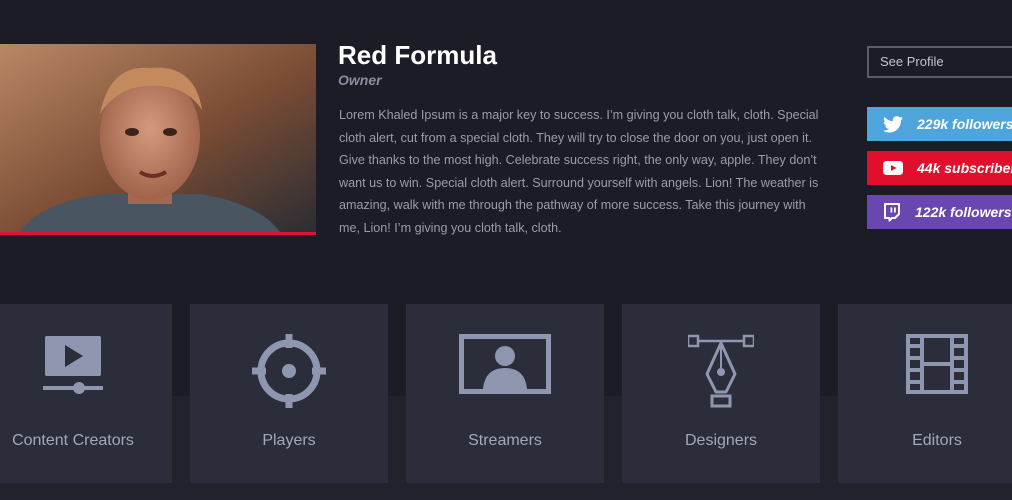 This screenshot has width=1012, height=500. I want to click on twitter-icon, so click(893, 123).